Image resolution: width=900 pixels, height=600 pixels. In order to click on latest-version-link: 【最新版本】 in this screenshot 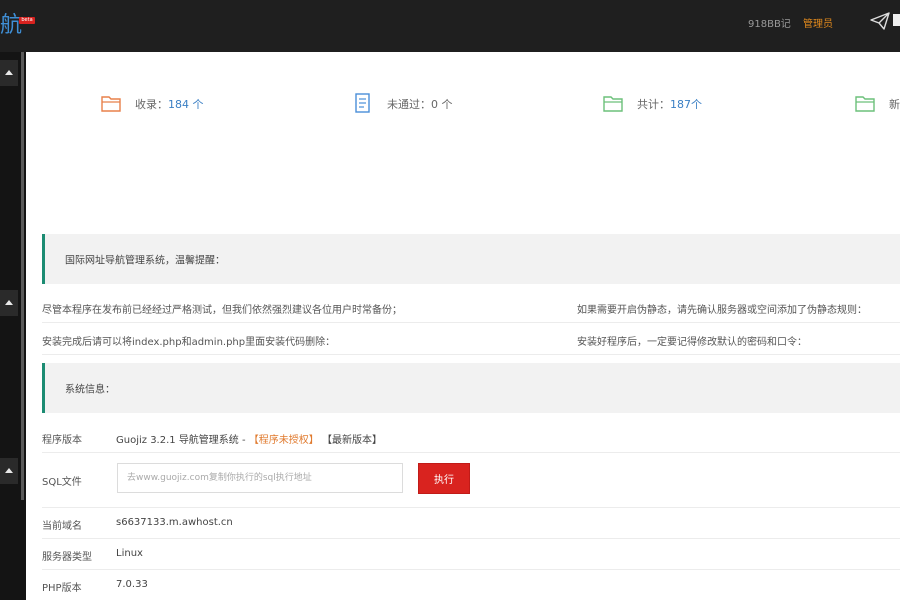, I will do `click(352, 440)`.